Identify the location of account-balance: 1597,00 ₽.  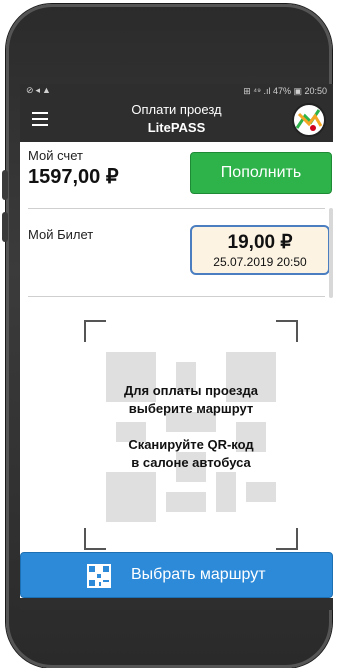
(73, 177).